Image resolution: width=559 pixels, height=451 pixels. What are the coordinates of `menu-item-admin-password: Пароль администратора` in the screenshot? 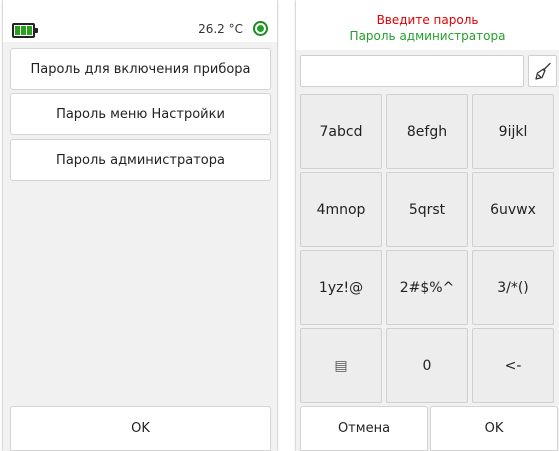 It's located at (140, 160).